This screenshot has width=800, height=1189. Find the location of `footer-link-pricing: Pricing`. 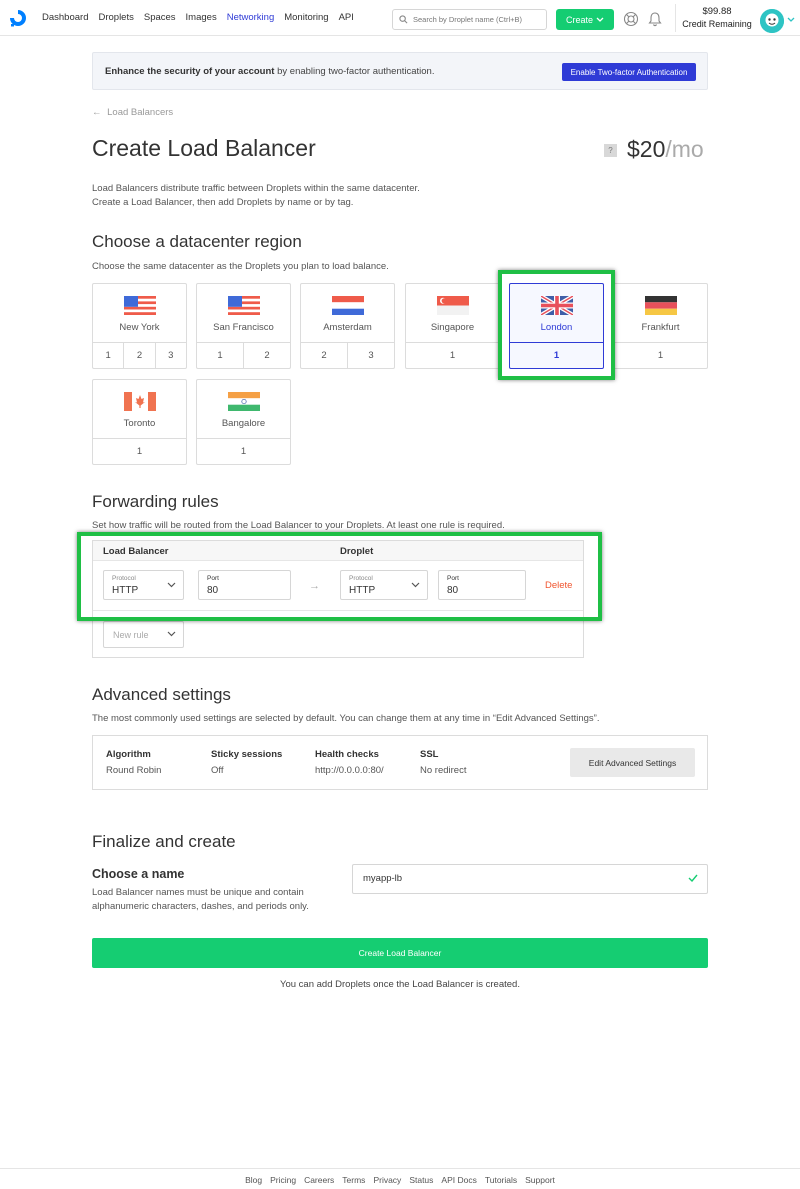

footer-link-pricing: Pricing is located at coordinates (283, 1180).